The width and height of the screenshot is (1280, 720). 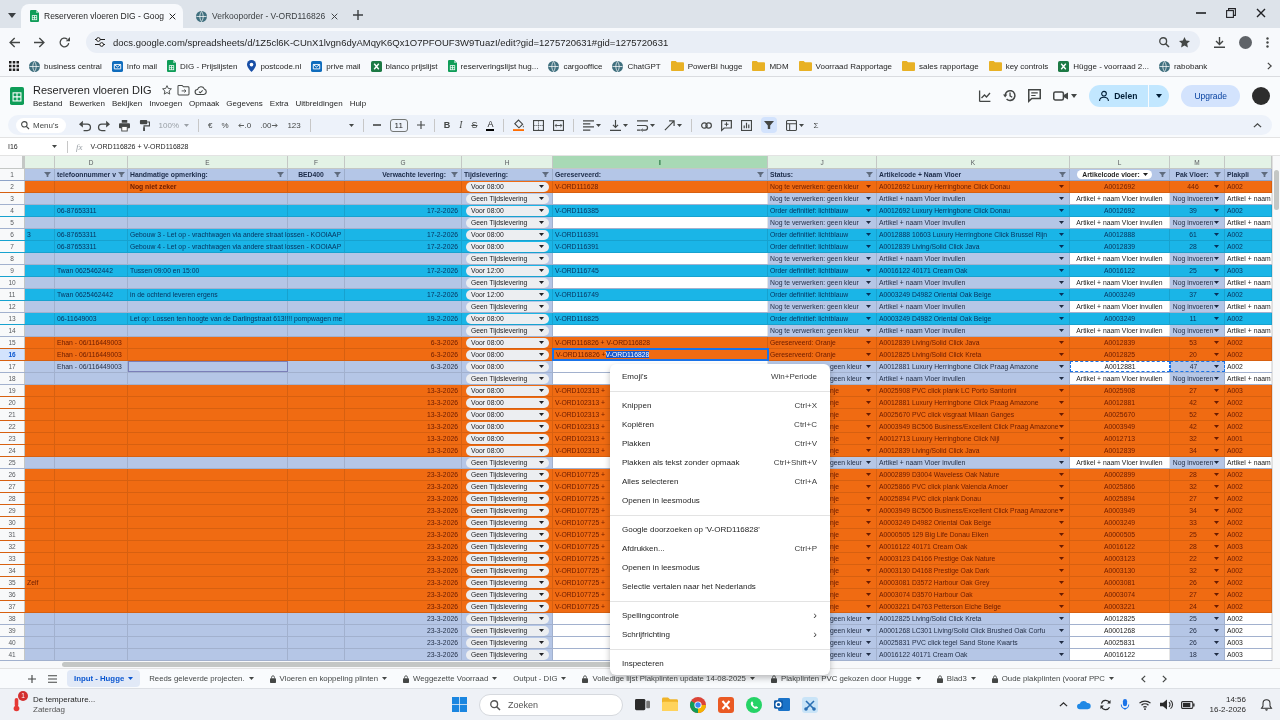 What do you see at coordinates (204, 103) in the screenshot?
I see `menu-item: Opmaak` at bounding box center [204, 103].